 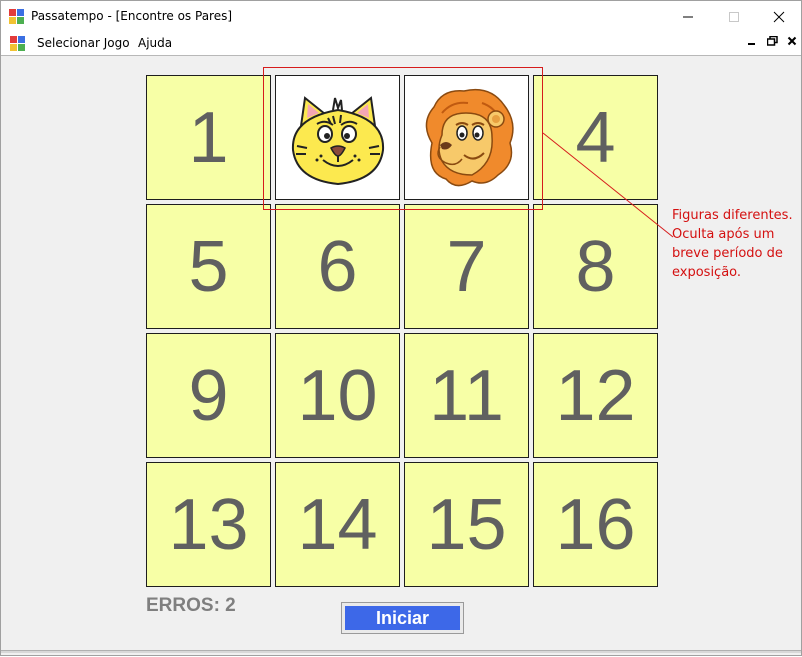 What do you see at coordinates (18, 44) in the screenshot?
I see `mdi-app-icon` at bounding box center [18, 44].